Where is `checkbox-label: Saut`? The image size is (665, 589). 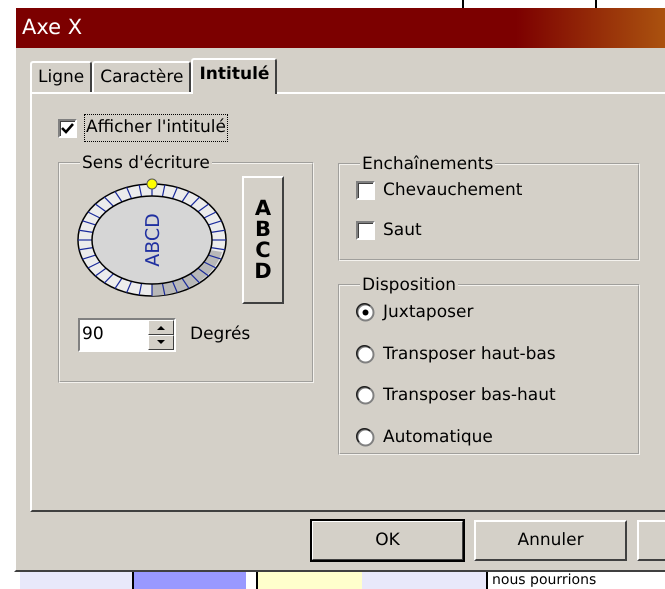 checkbox-label: Saut is located at coordinates (402, 230).